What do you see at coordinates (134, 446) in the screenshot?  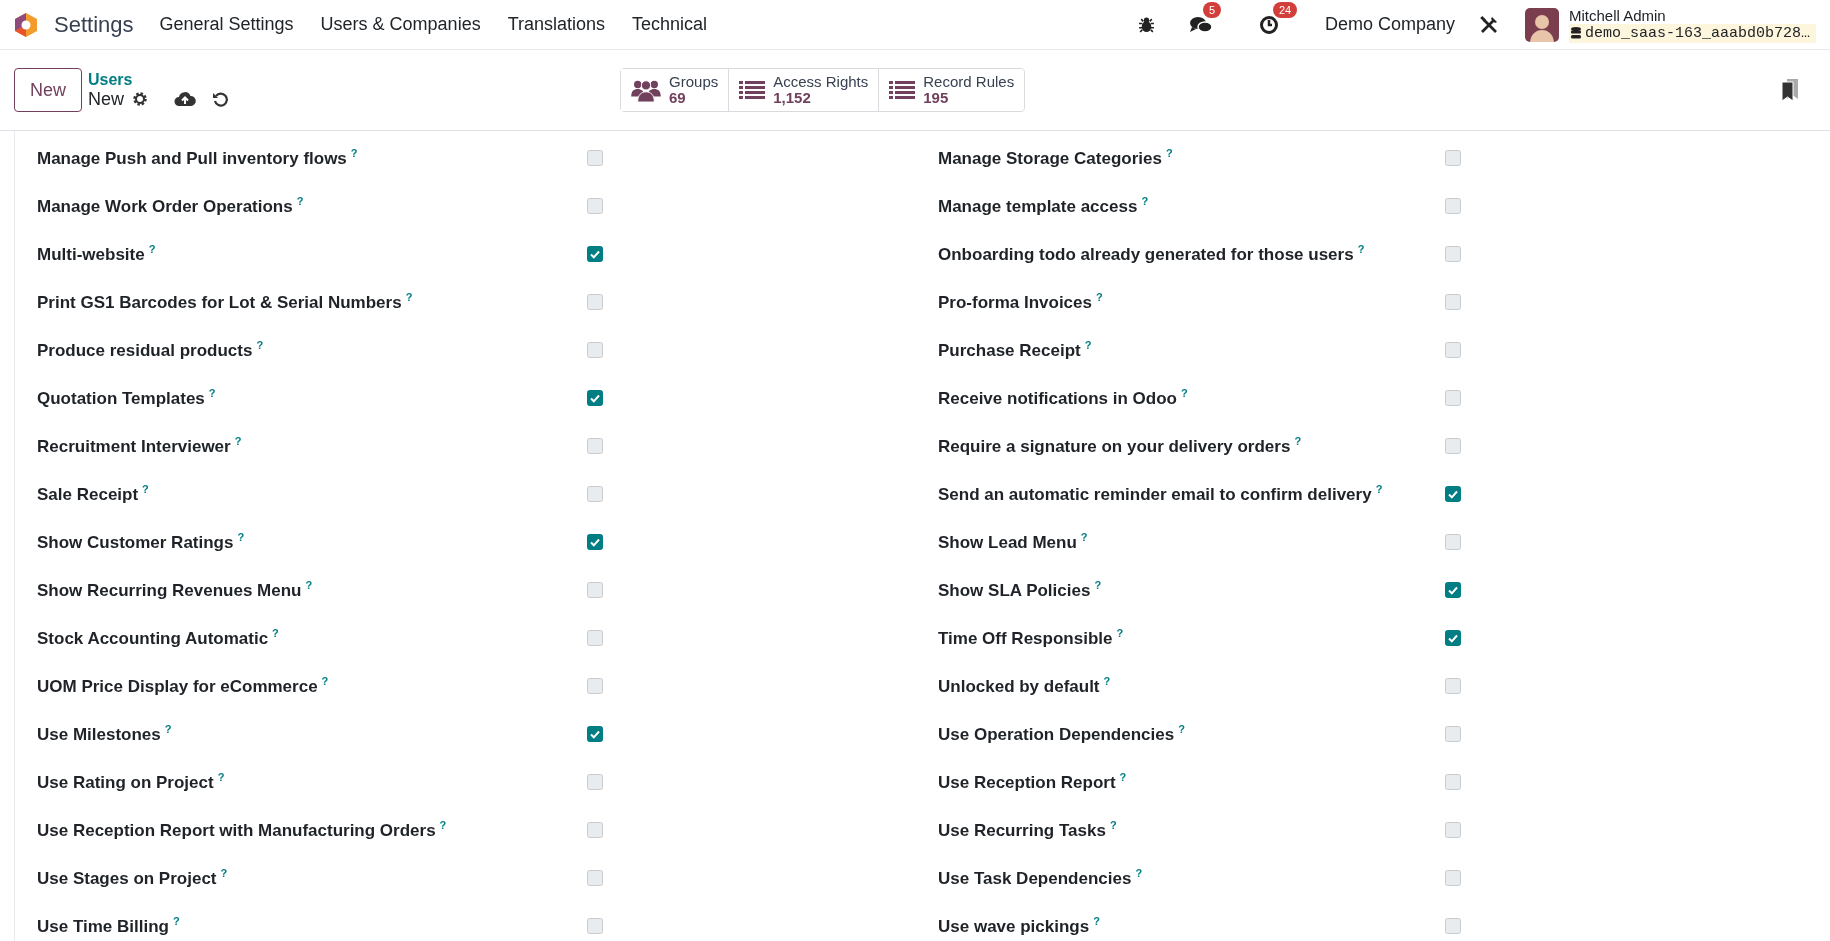 I see `field-label: Recruitment Interviewer` at bounding box center [134, 446].